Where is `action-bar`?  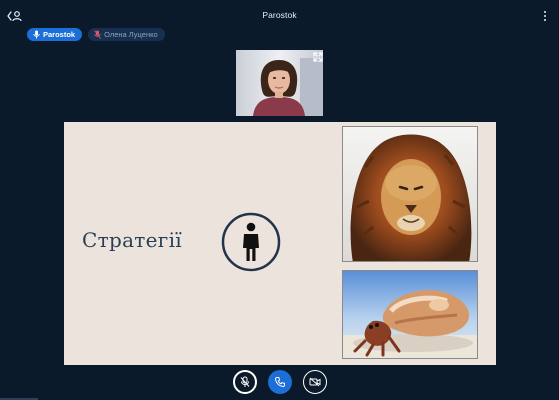 action-bar is located at coordinates (279, 383).